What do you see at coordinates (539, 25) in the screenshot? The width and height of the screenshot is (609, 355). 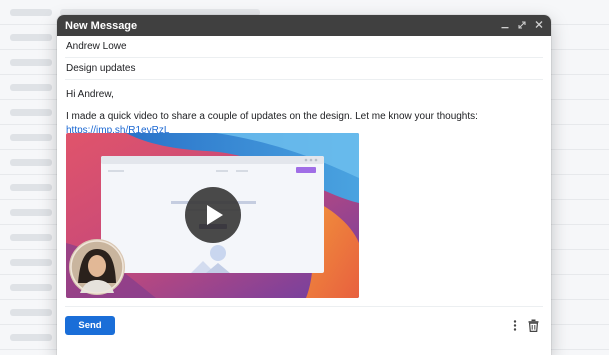 I see `close-icon` at bounding box center [539, 25].